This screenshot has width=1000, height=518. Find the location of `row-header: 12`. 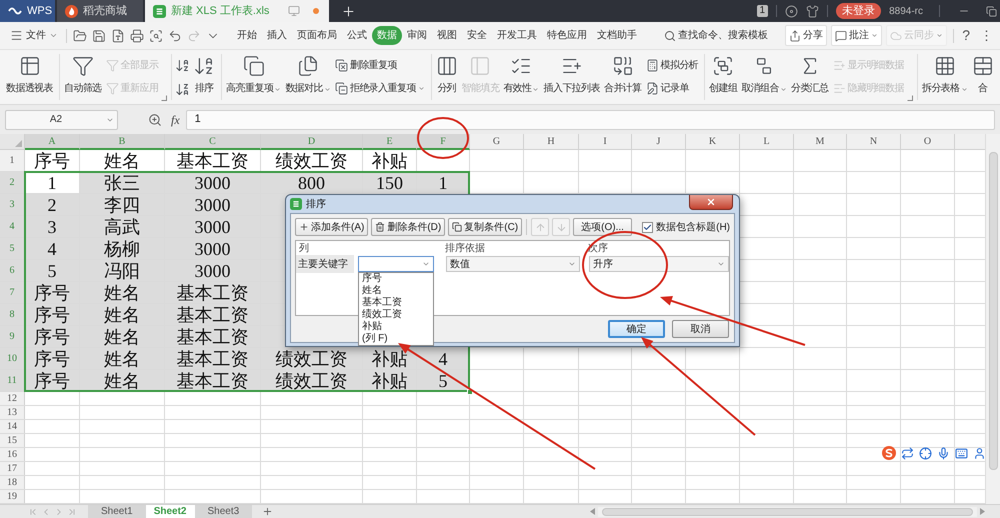

row-header: 12 is located at coordinates (12, 398).